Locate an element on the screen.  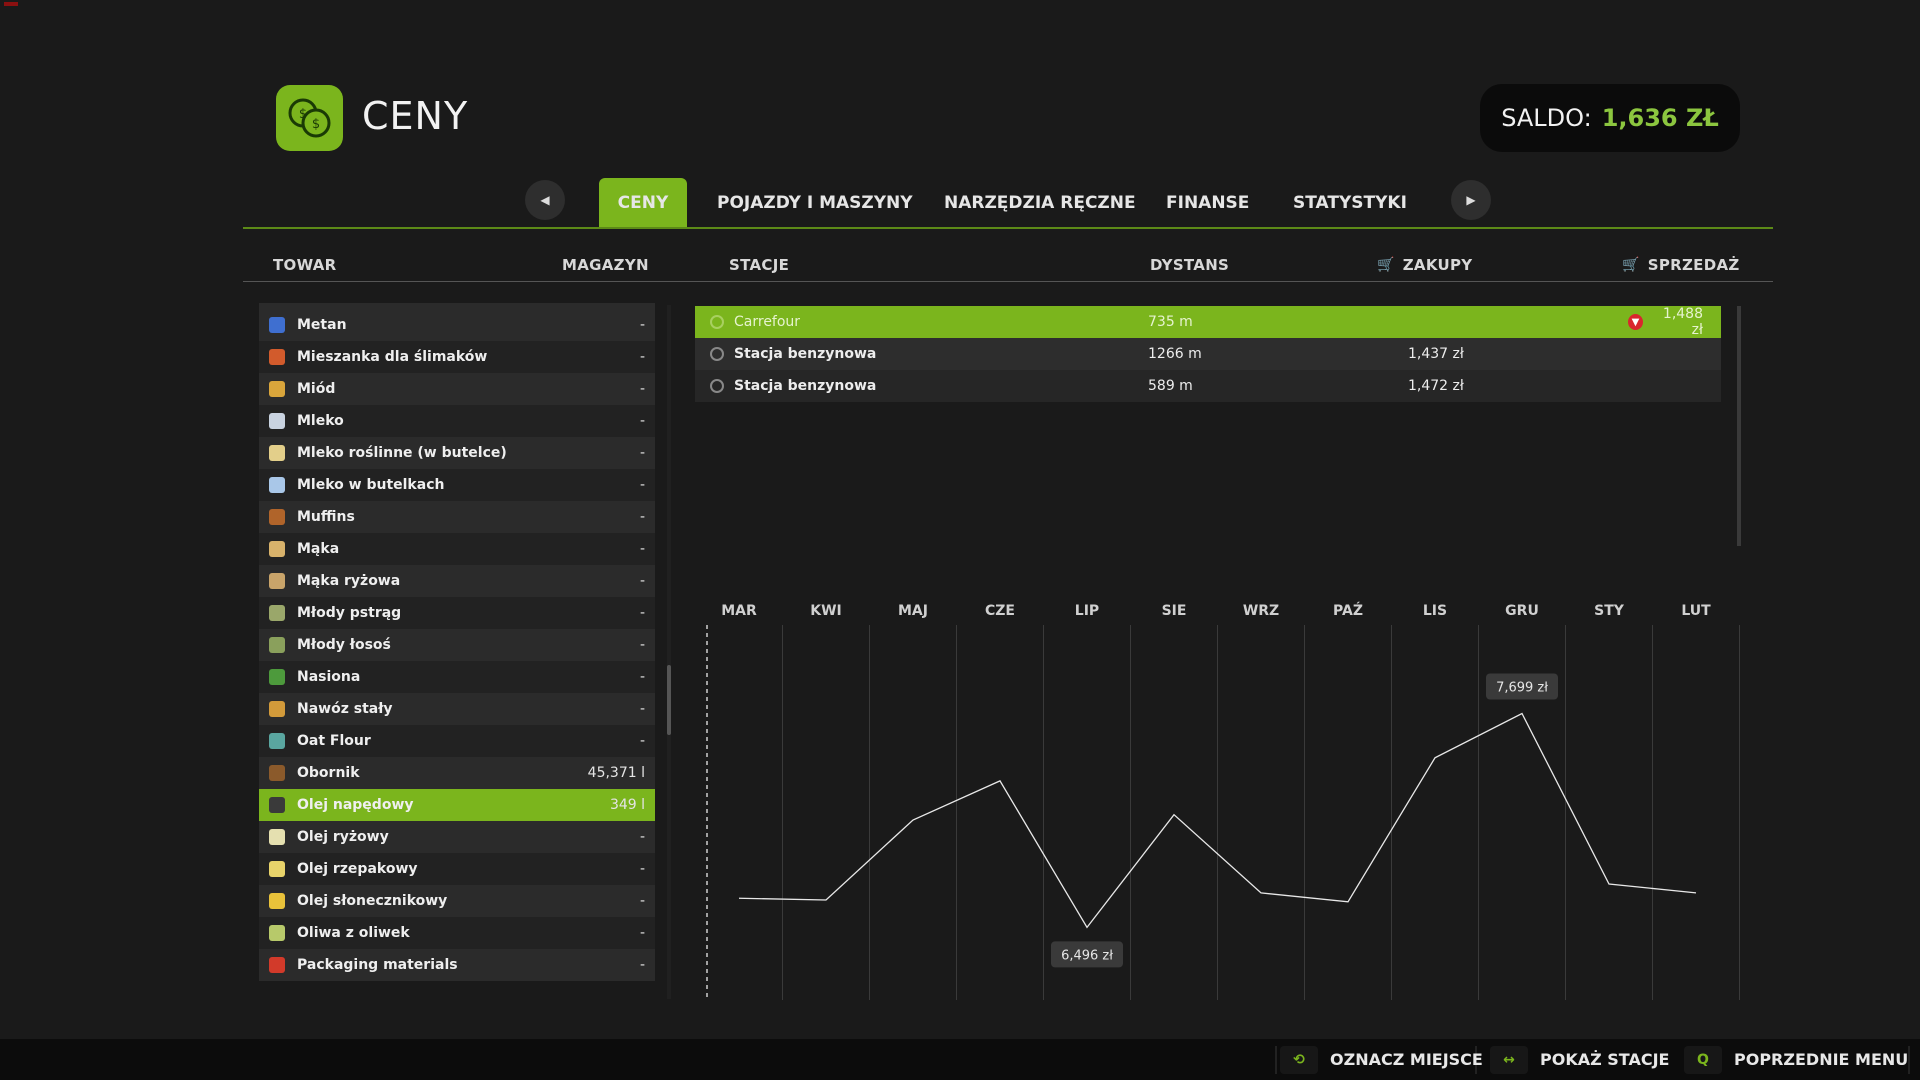
list-item: Packaging materials - is located at coordinates (457, 965).